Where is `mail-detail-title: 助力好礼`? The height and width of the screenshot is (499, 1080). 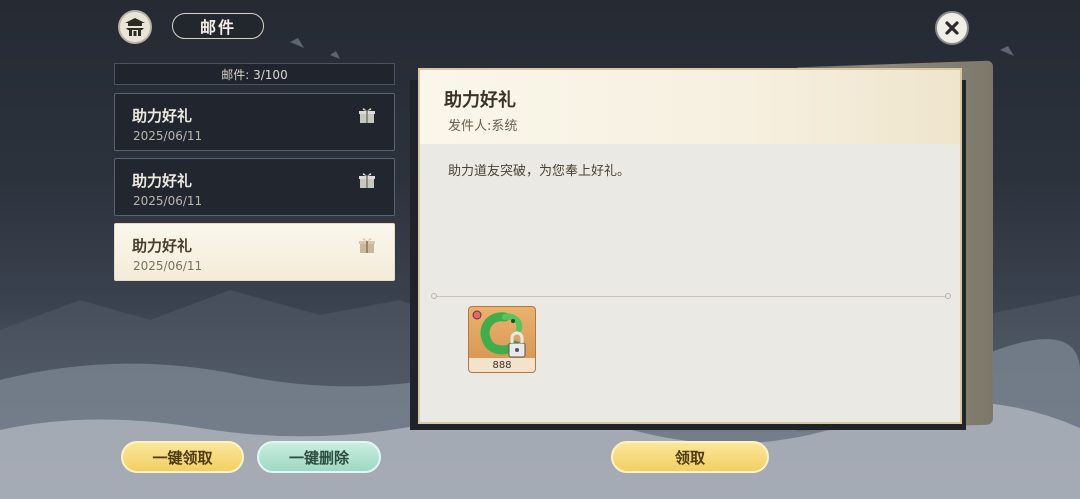 mail-detail-title: 助力好礼 is located at coordinates (480, 100).